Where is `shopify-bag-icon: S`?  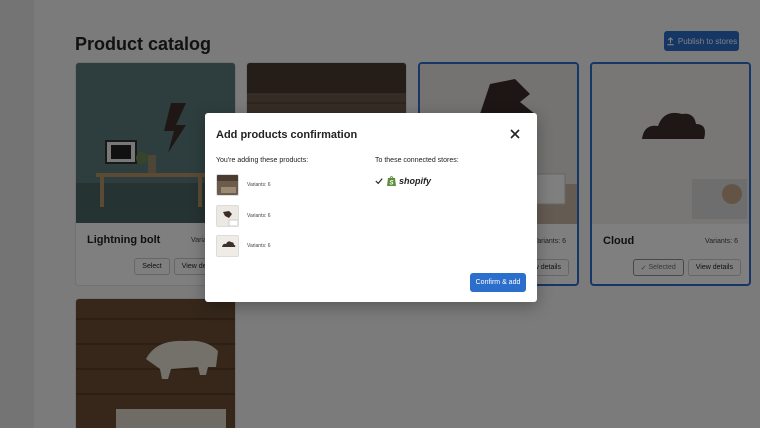 shopify-bag-icon: S is located at coordinates (391, 181).